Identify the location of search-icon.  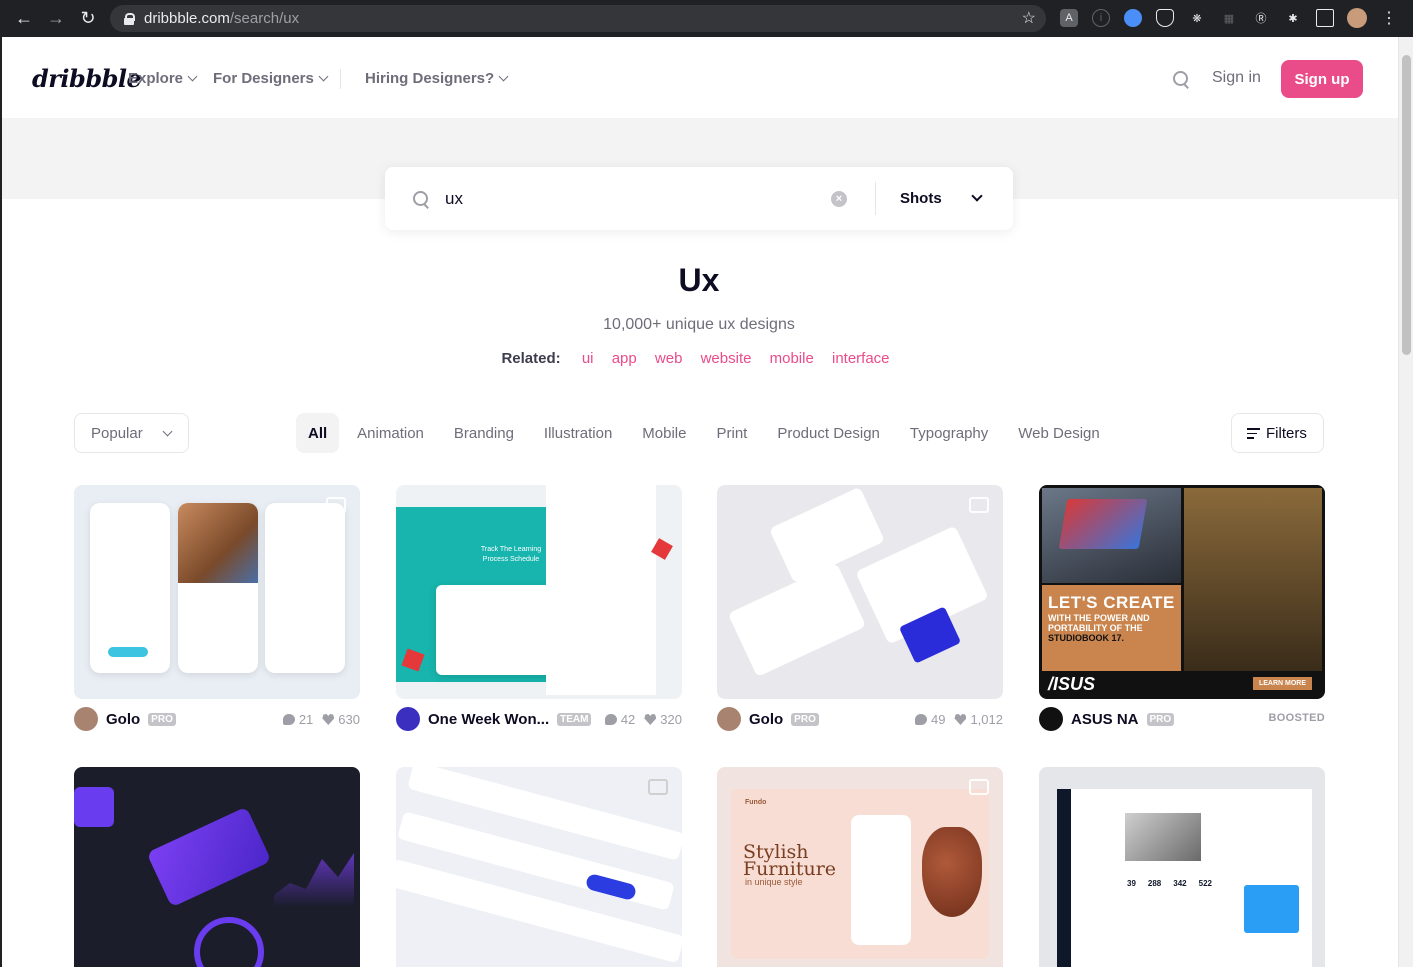
(1181, 79).